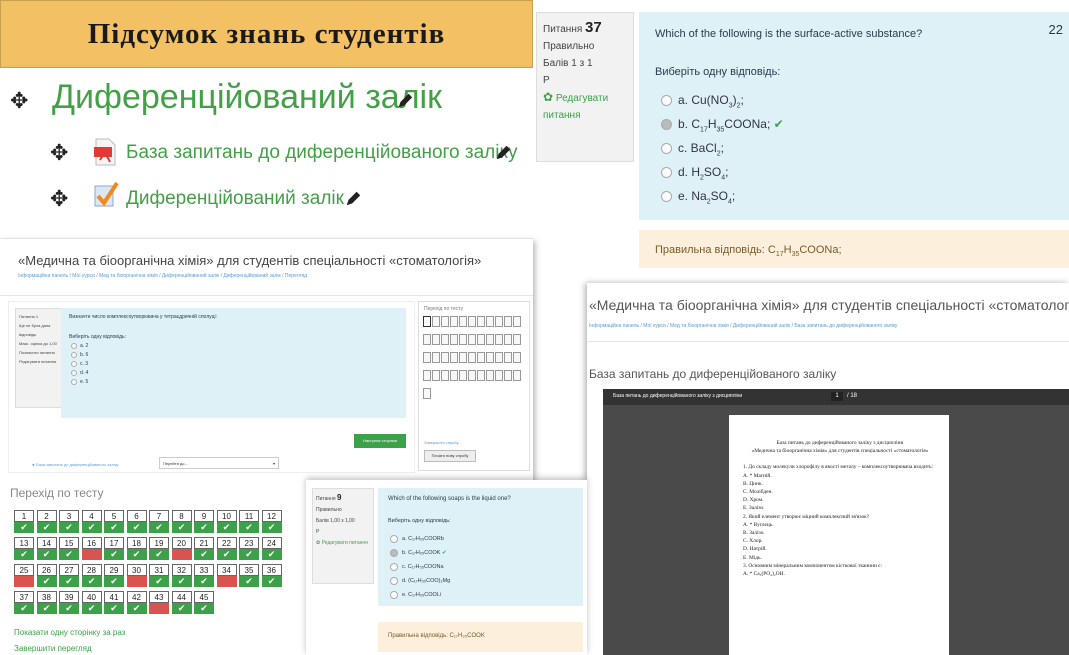 The height and width of the screenshot is (655, 1069). Describe the element at coordinates (159, 603) in the screenshot. I see `nav-question-button: 43` at that location.